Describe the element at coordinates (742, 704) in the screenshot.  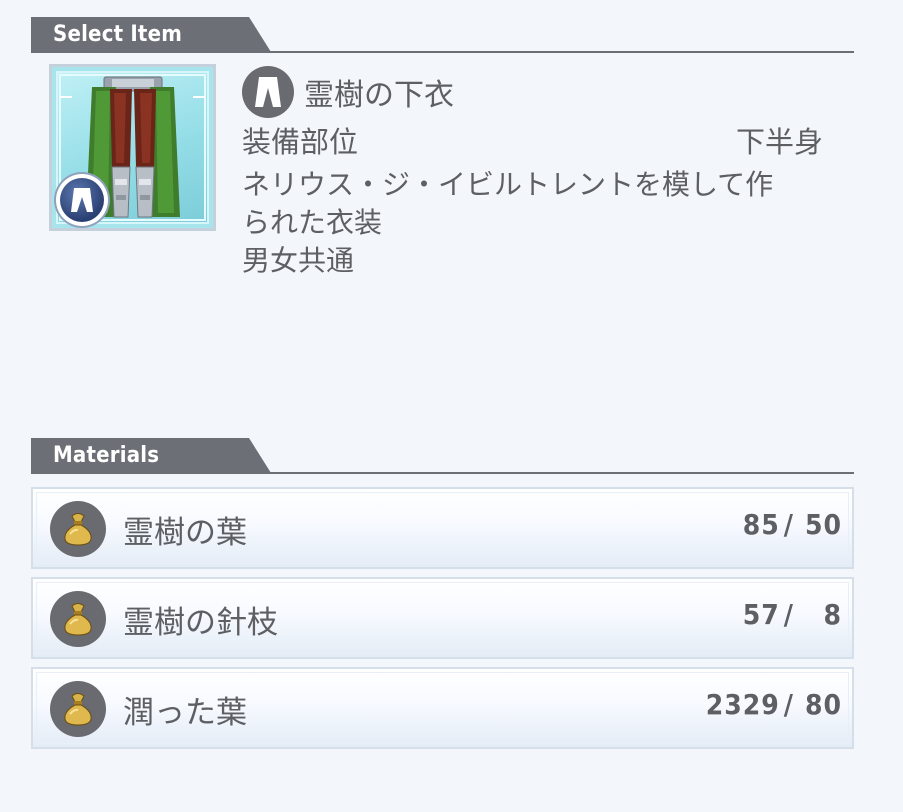
I see `material-have: 2329` at that location.